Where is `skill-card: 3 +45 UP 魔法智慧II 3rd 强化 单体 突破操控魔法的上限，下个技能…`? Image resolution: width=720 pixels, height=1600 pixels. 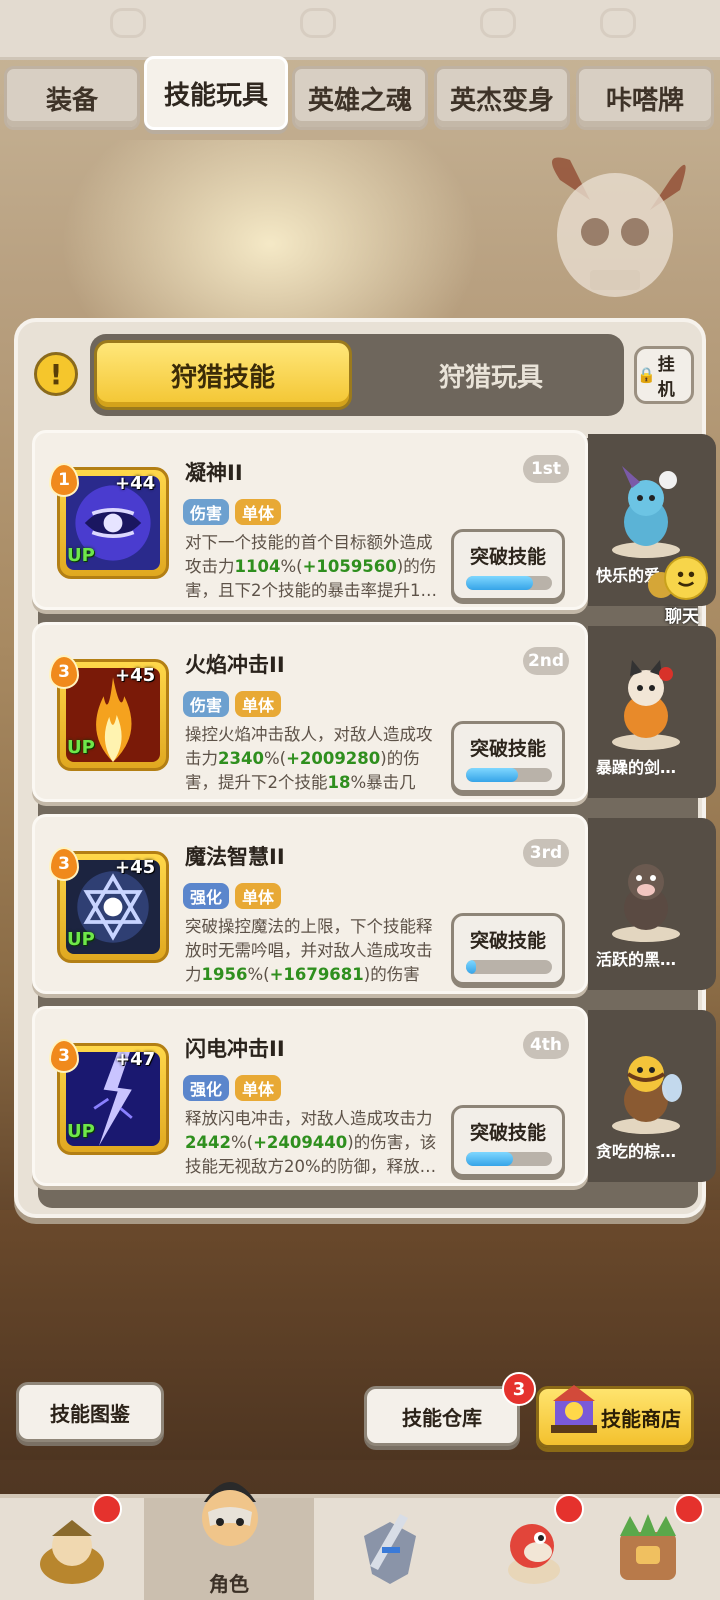
skill-card: 3 +45 UP 魔法智慧II 3rd 强化 单体 突破操控魔法的上限，下个技能… is located at coordinates (310, 904).